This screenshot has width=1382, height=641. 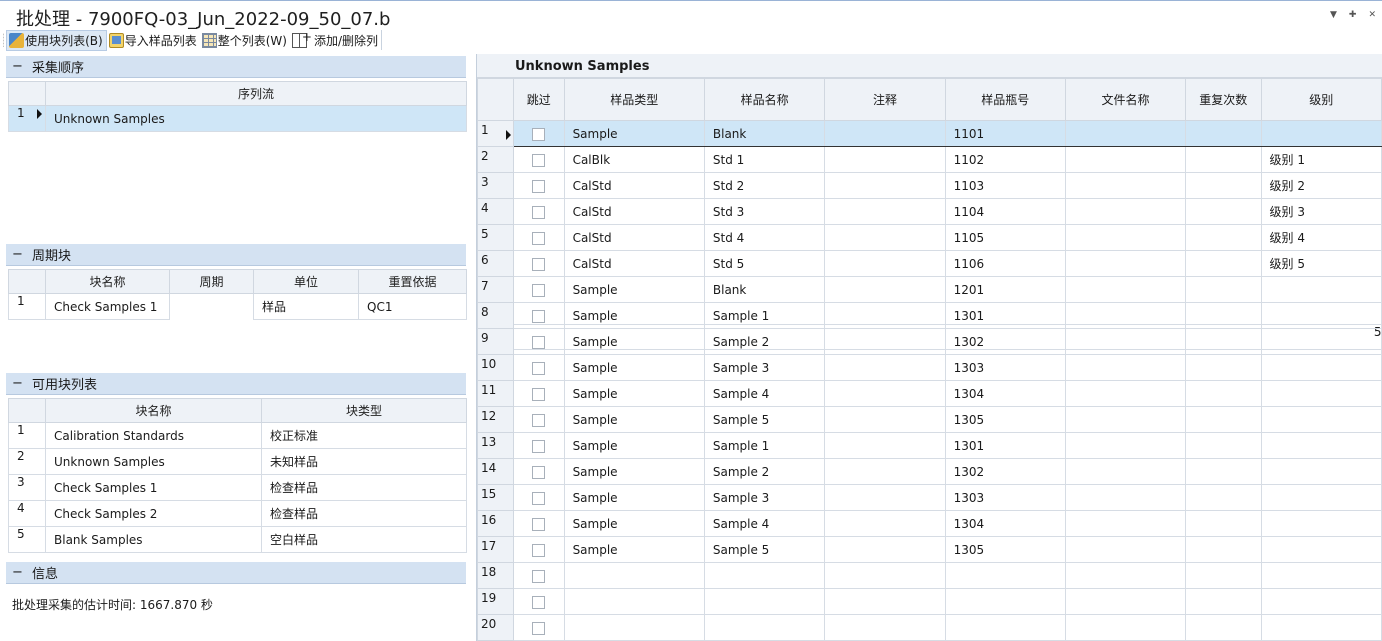 I want to click on column-header-repetitions: 重复次数, so click(x=1223, y=99).